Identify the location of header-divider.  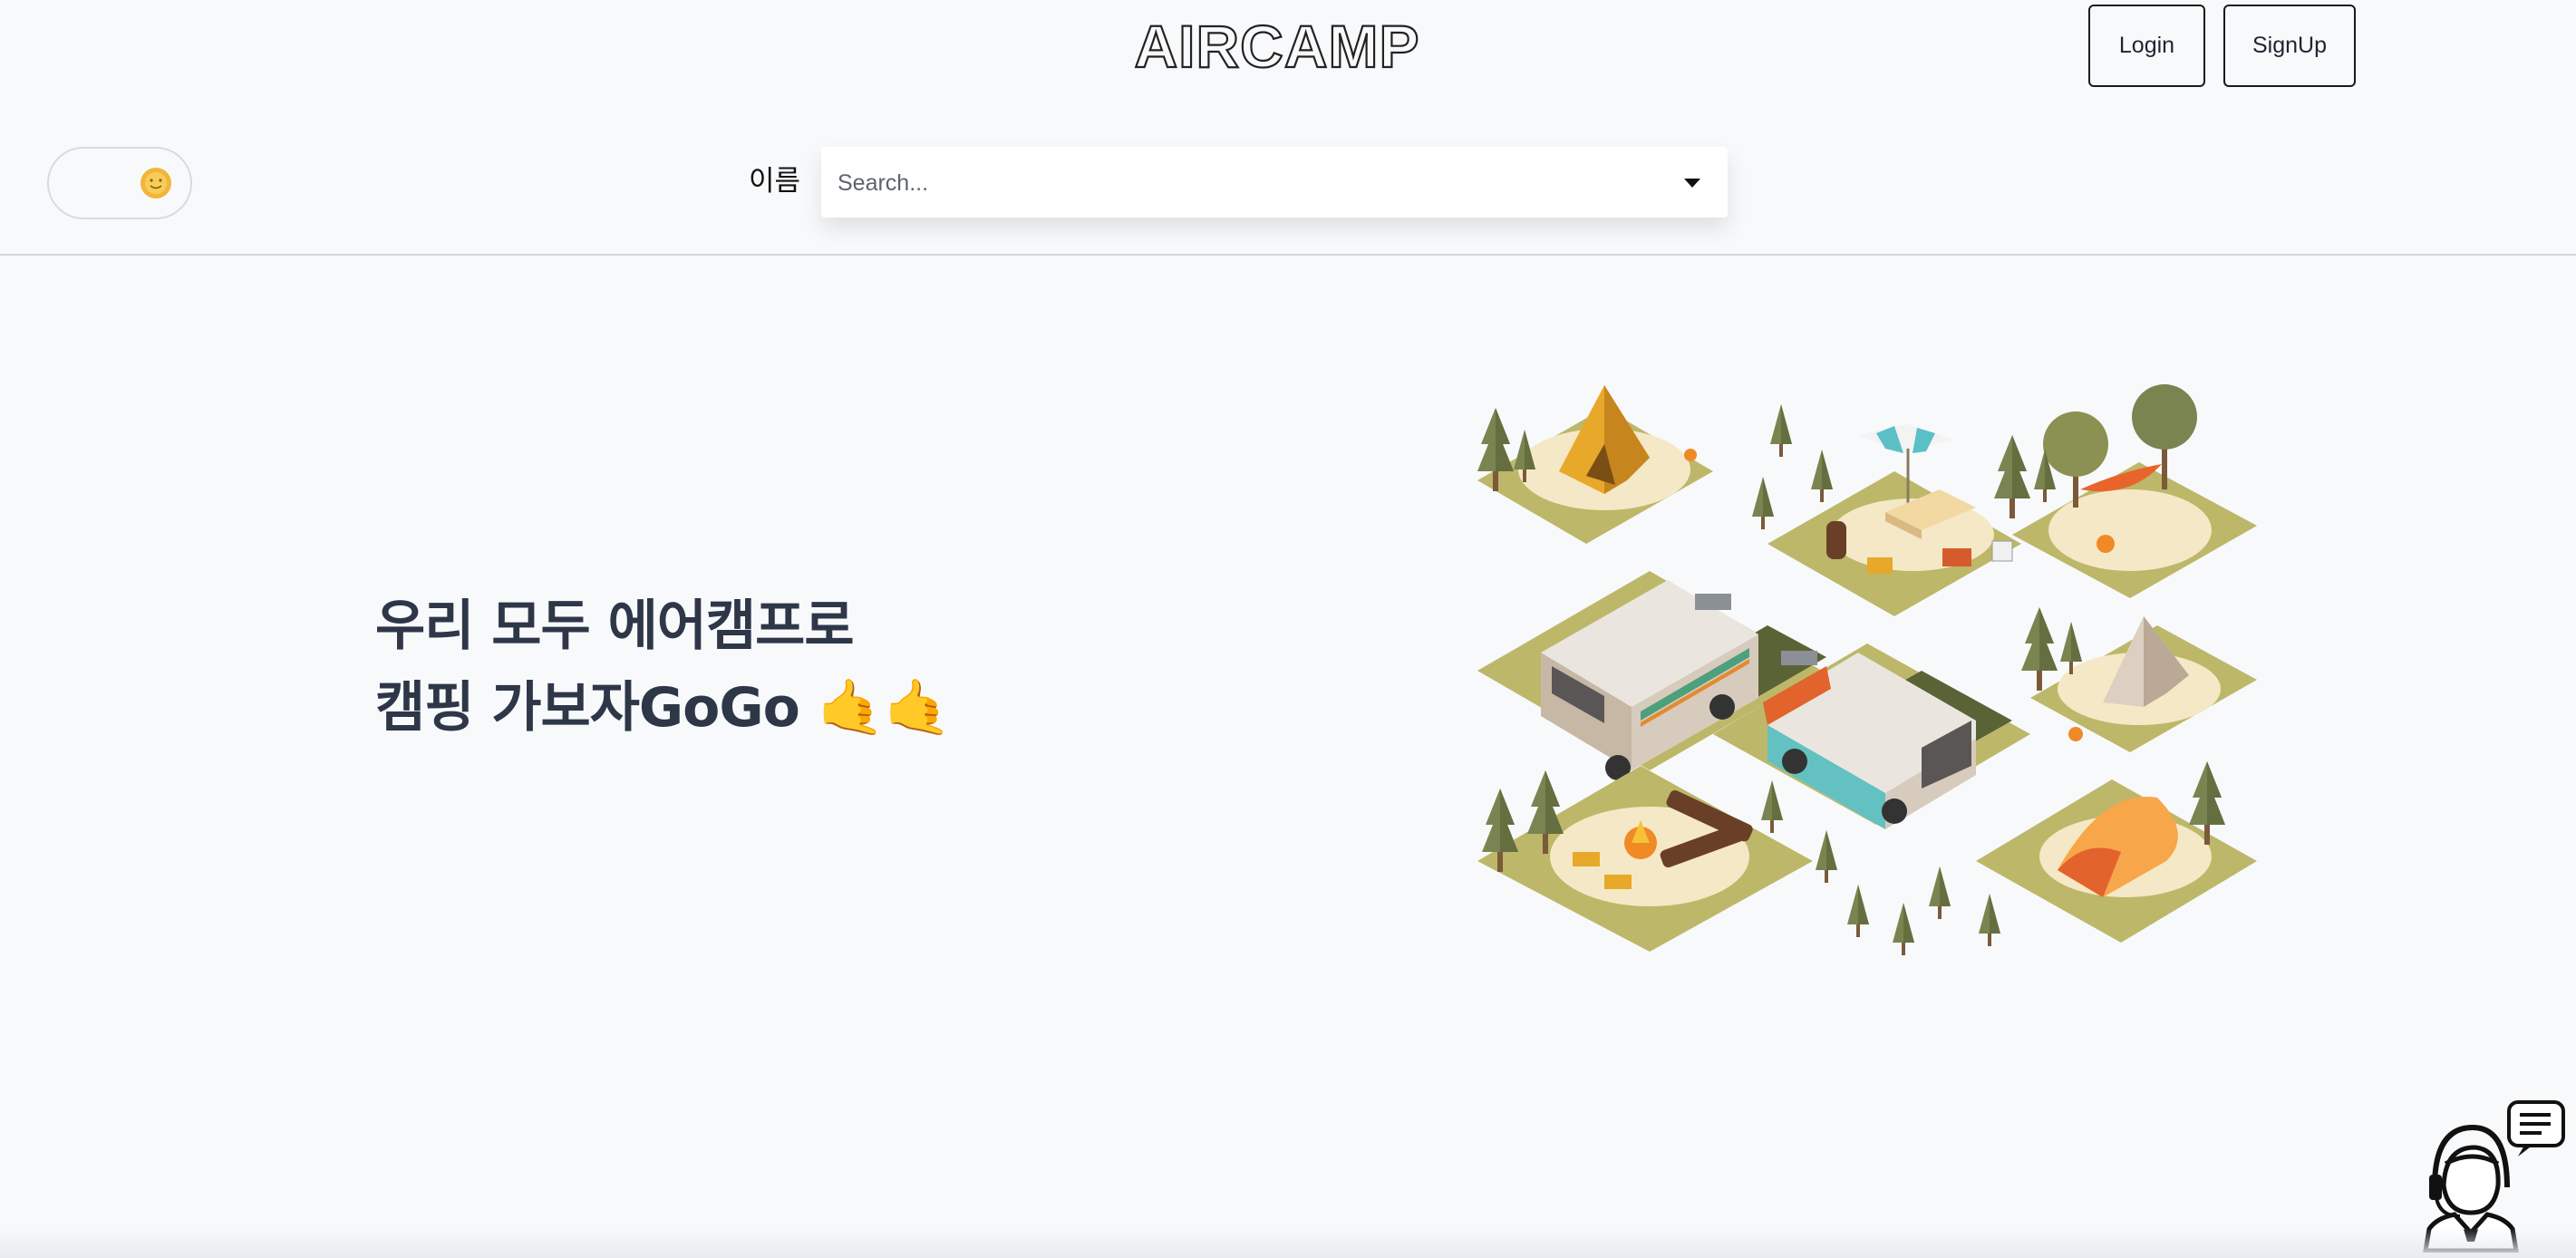
(1288, 255).